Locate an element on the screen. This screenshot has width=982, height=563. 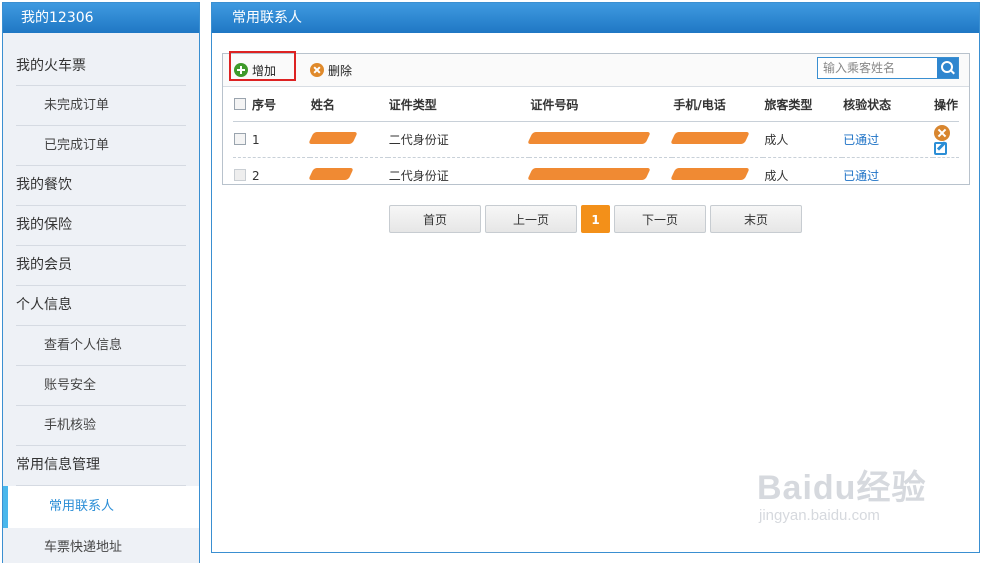
sidebar-item-account-security: 账号安全 is located at coordinates (101, 386).